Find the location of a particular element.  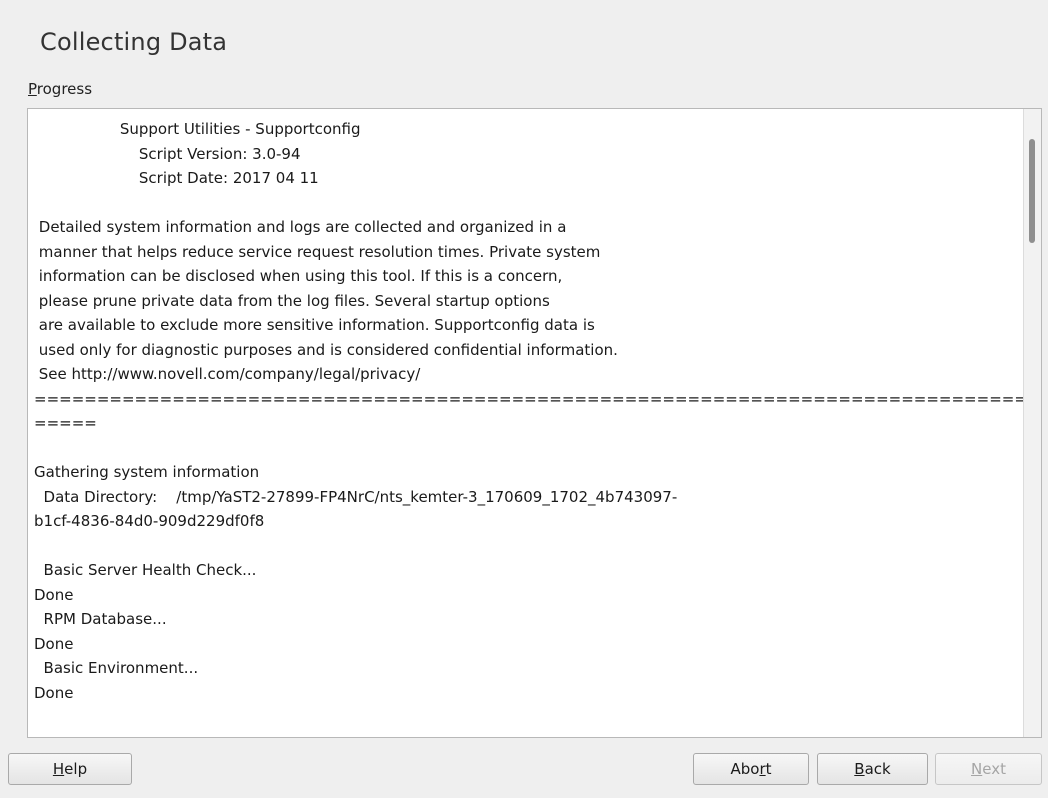

dialog-title: Collecting Data is located at coordinates (134, 42).